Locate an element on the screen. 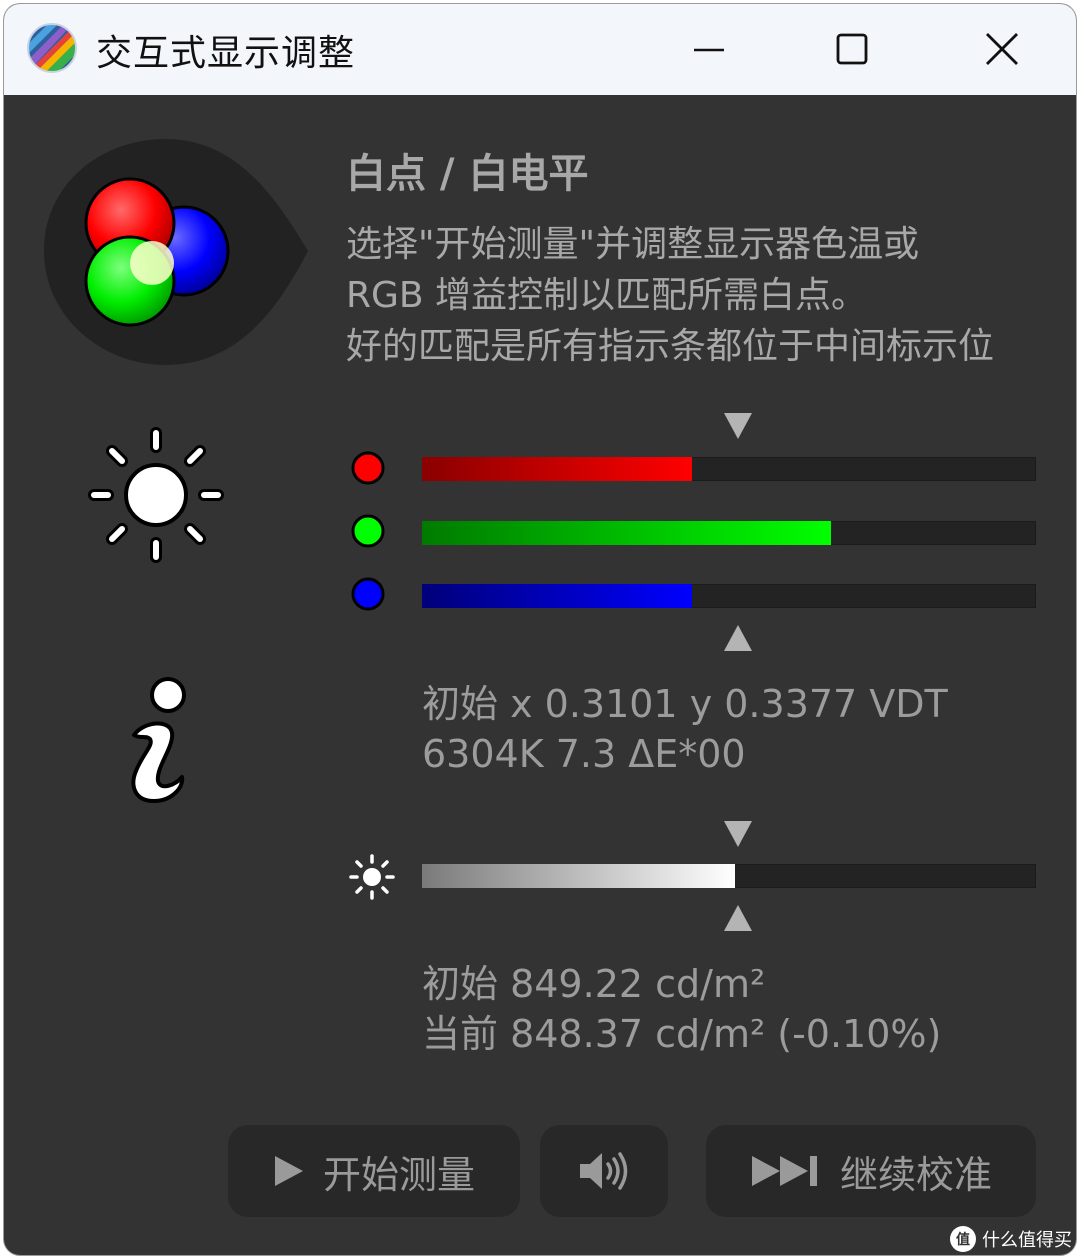 The height and width of the screenshot is (1259, 1080). start-measure-label: 开始测量 is located at coordinates (398, 1174).